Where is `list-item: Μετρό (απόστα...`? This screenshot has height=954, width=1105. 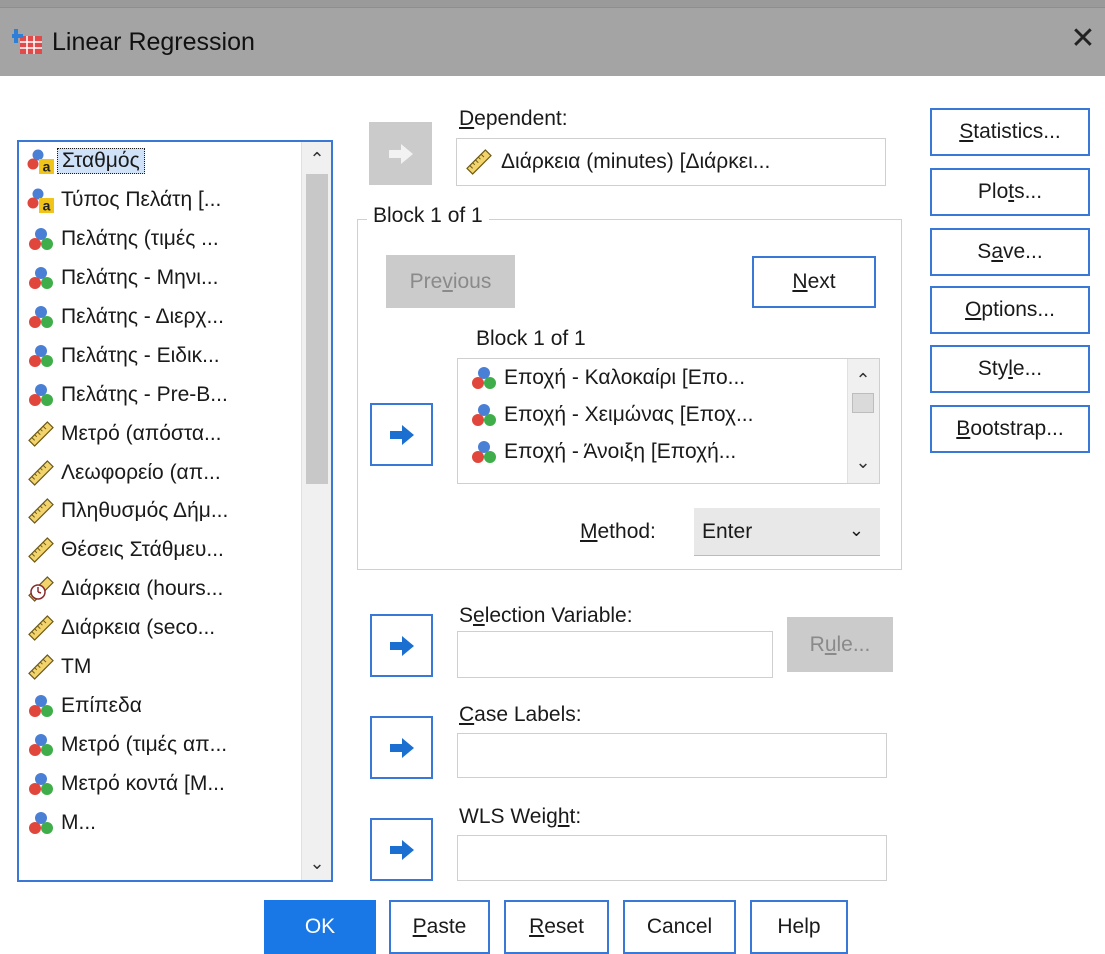
list-item: Μετρό (απόστα... is located at coordinates (161, 433).